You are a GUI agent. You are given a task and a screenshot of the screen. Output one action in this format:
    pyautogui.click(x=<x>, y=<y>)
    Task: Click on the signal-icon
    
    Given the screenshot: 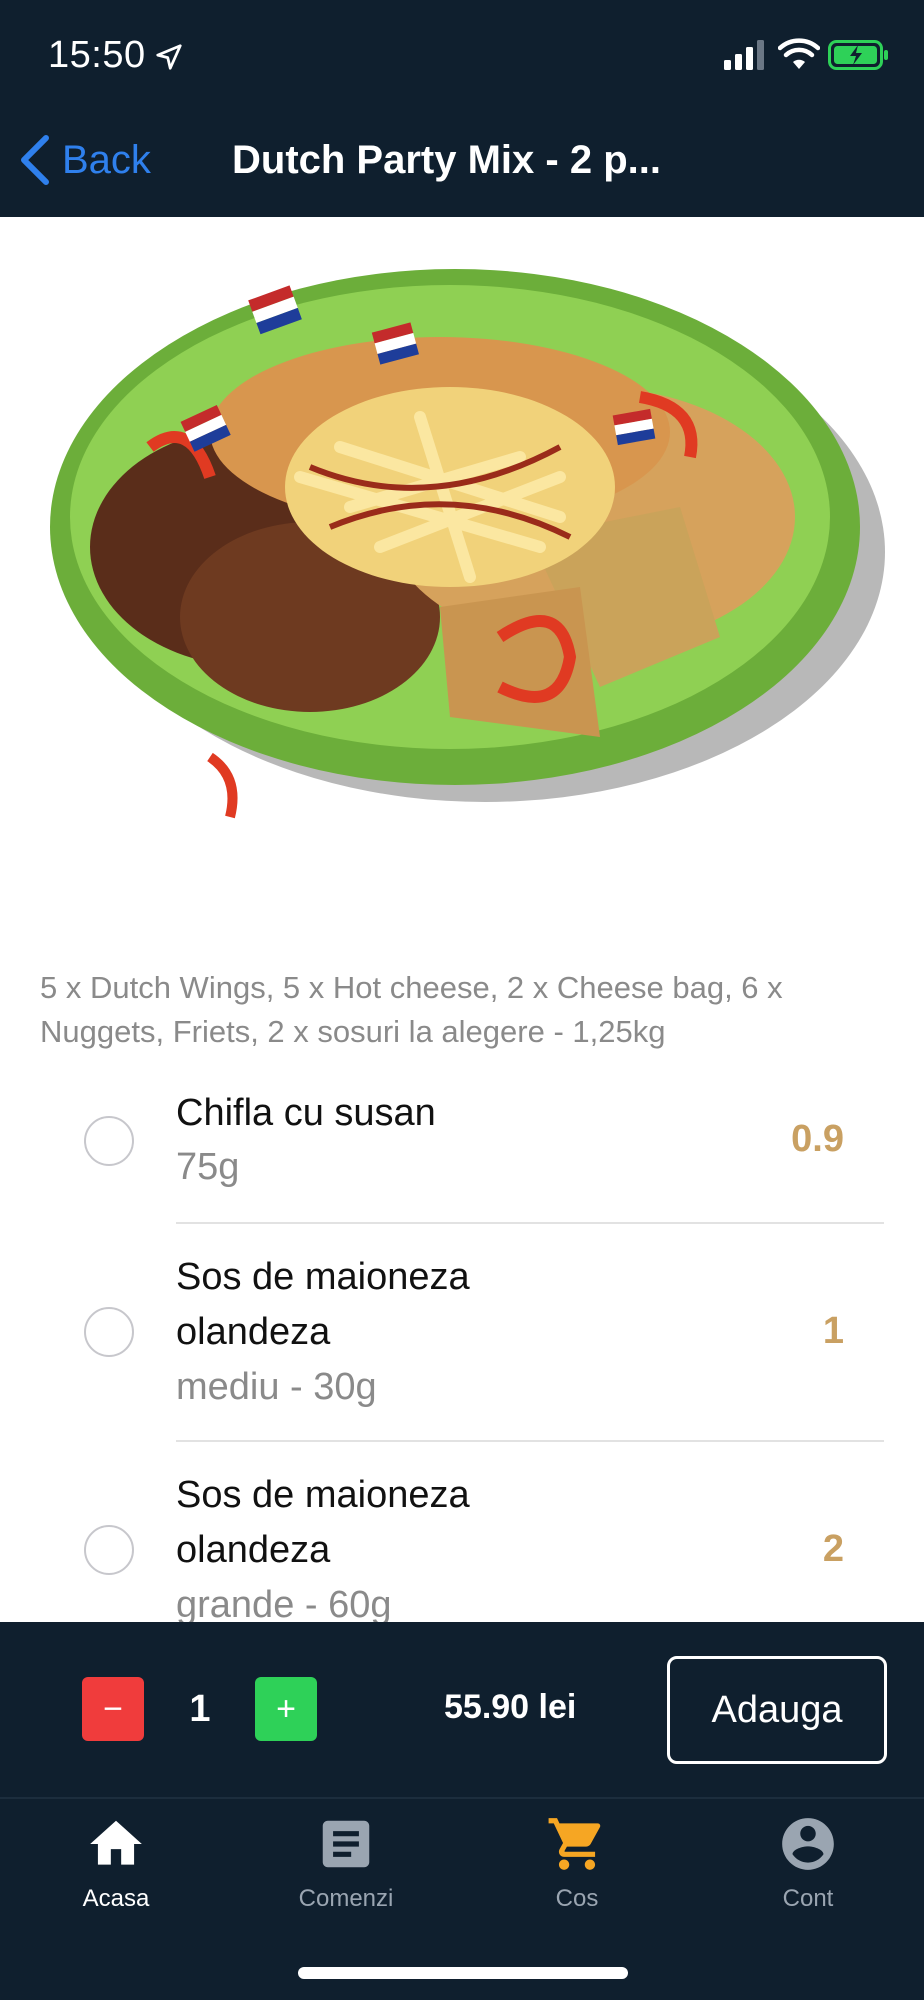 What is the action you would take?
    pyautogui.click(x=744, y=55)
    